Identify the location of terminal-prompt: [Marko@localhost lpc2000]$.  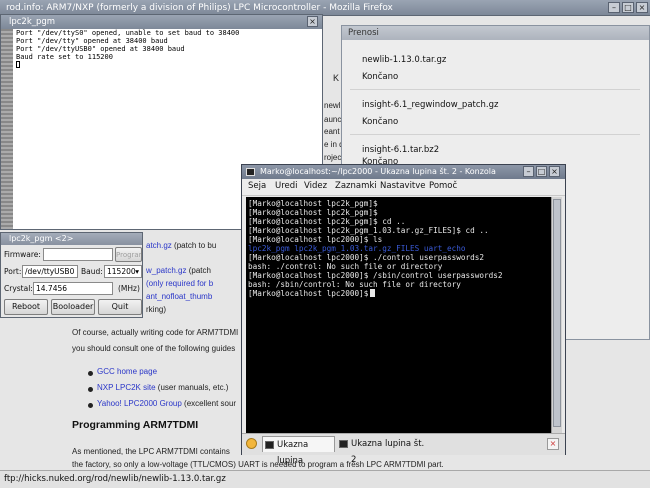
(308, 293).